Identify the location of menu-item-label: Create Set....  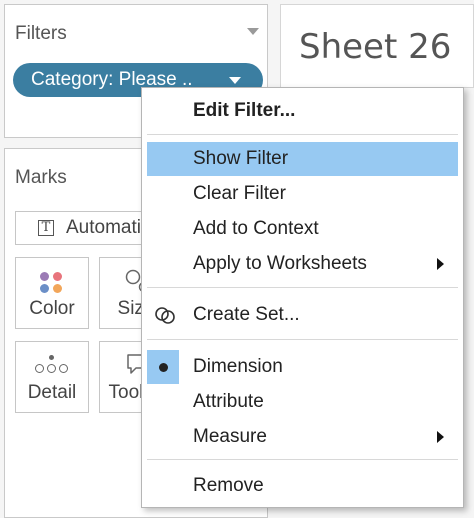
(246, 314).